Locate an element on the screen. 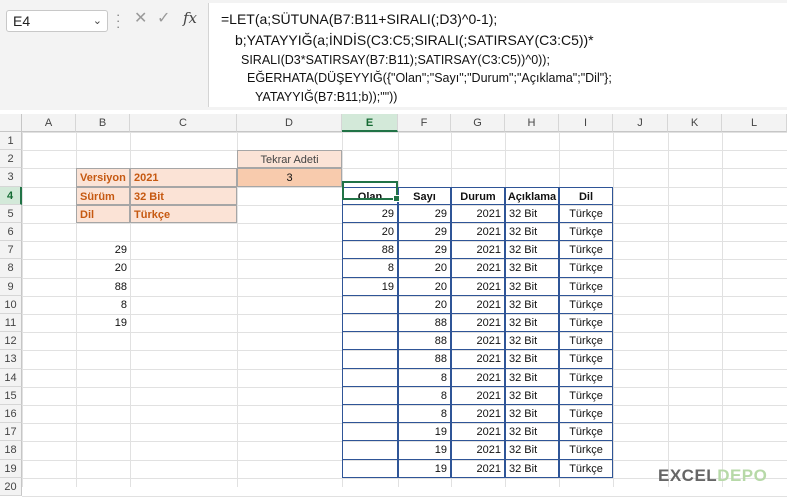 Image resolution: width=787 pixels, height=497 pixels. result-table-header: Açıklama is located at coordinates (532, 195).